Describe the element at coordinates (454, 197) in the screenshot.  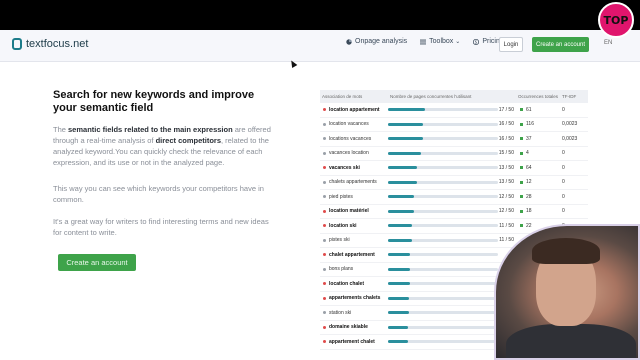
I see `table-row: pied pistes 12 / 50 28 0` at that location.